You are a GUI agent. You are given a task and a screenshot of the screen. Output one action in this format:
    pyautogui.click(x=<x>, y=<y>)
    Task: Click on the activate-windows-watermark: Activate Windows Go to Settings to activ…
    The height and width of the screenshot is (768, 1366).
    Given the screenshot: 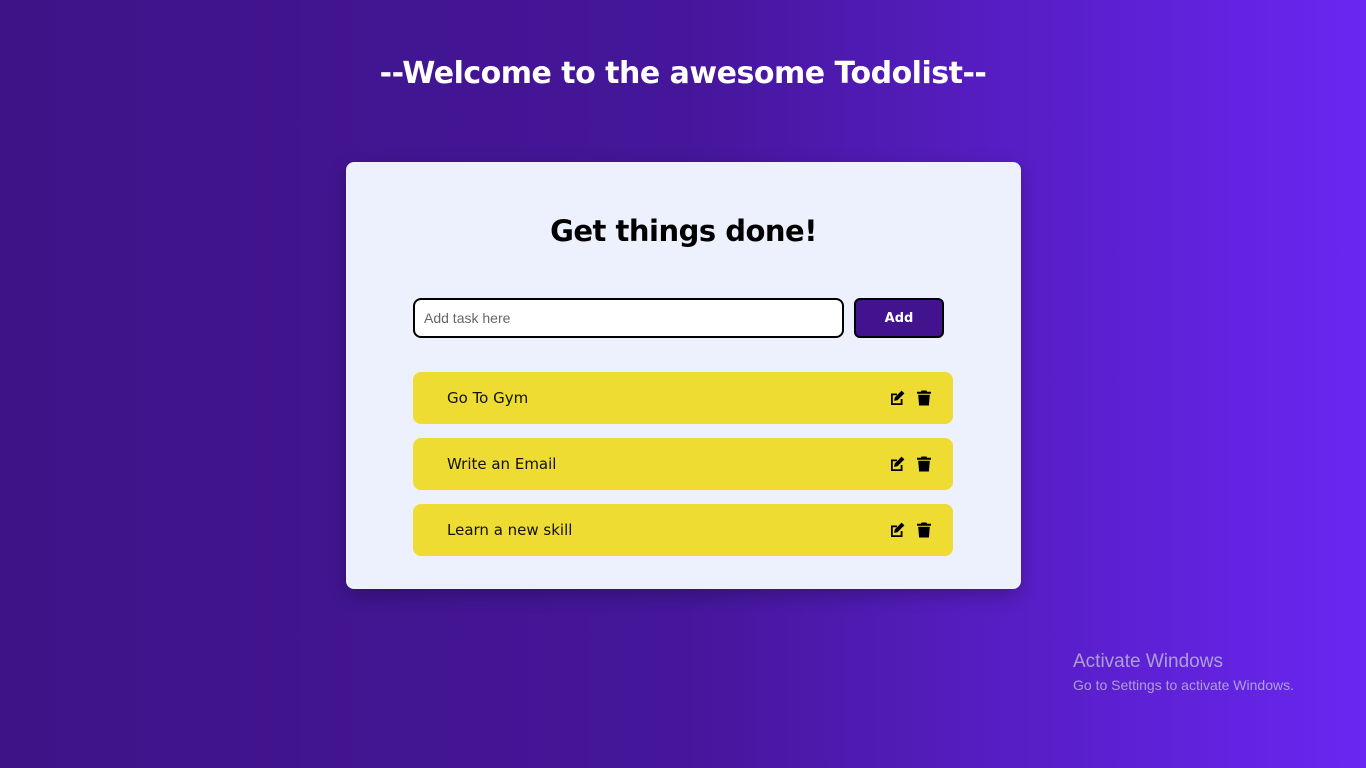 What is the action you would take?
    pyautogui.click(x=1183, y=673)
    